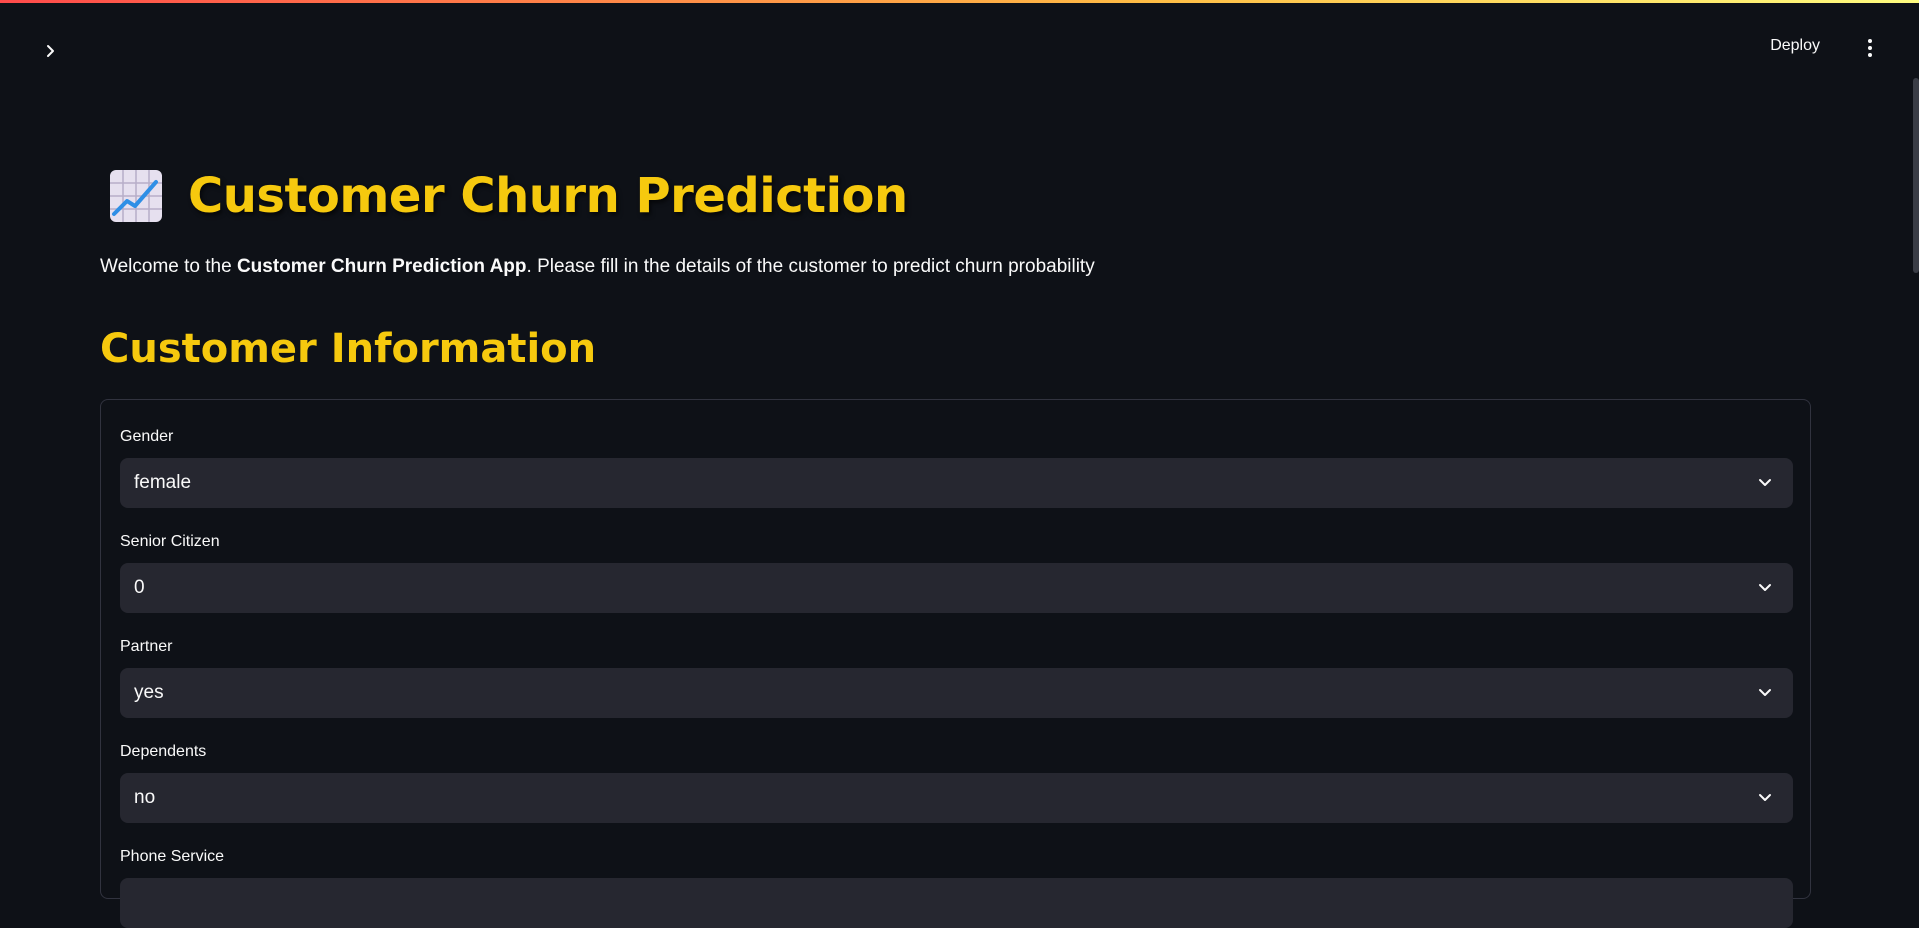 The height and width of the screenshot is (928, 1919). Describe the element at coordinates (136, 196) in the screenshot. I see `chart-increasing-icon` at that location.